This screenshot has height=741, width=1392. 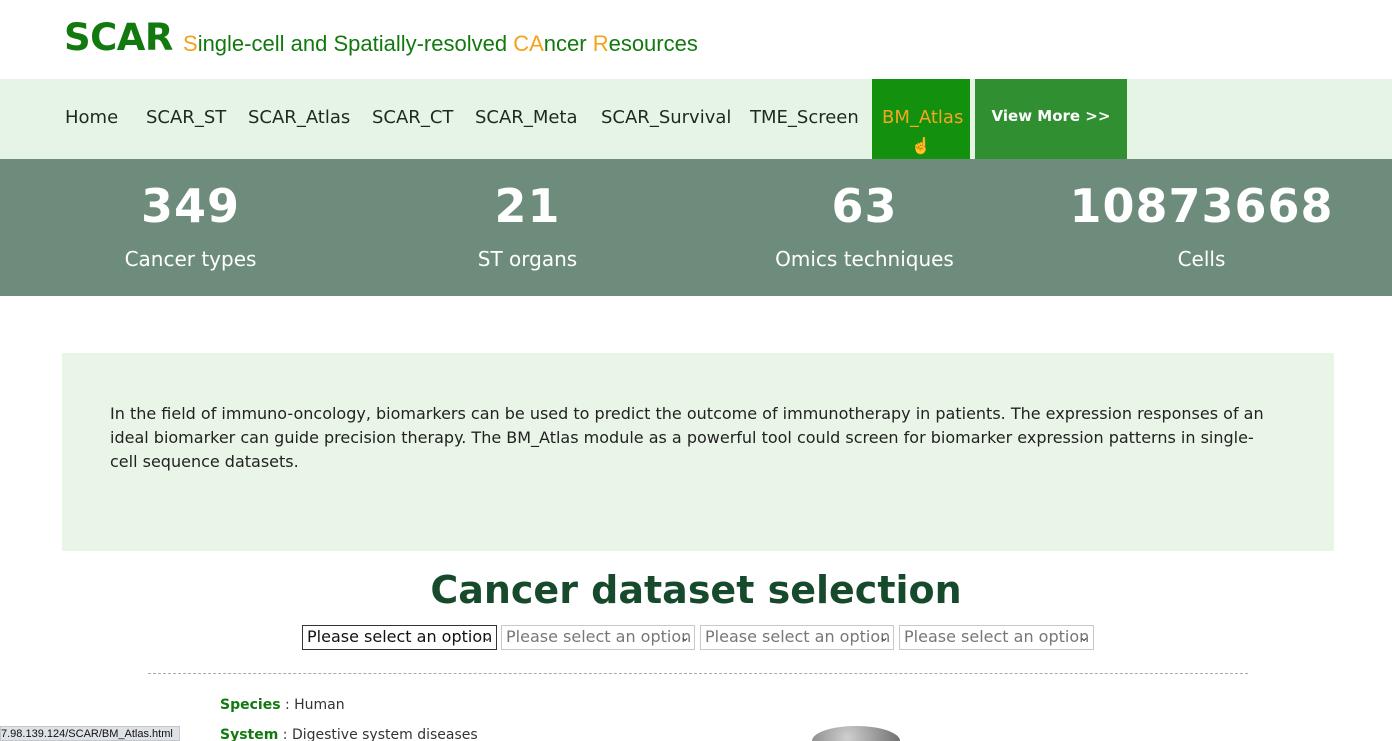 What do you see at coordinates (527, 259) in the screenshot?
I see `stat-label: ST organs` at bounding box center [527, 259].